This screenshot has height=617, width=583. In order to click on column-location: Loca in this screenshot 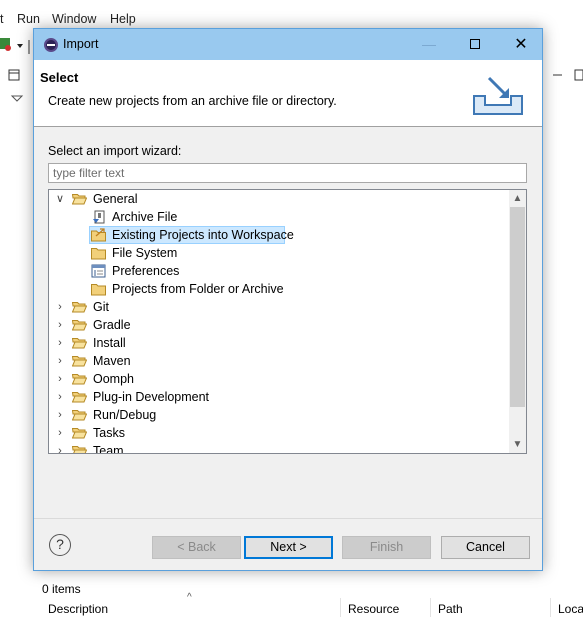, I will do `click(570, 609)`.